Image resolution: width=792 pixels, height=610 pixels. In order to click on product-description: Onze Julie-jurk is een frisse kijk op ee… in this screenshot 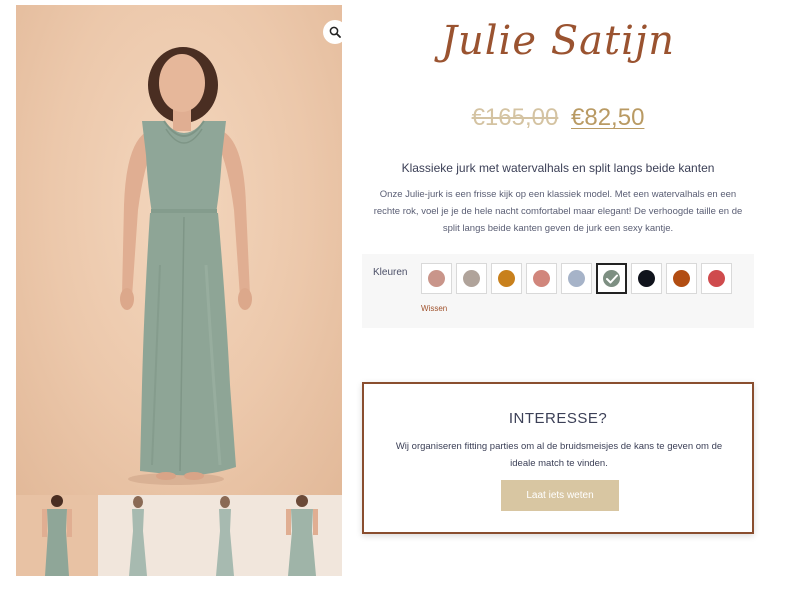, I will do `click(558, 211)`.